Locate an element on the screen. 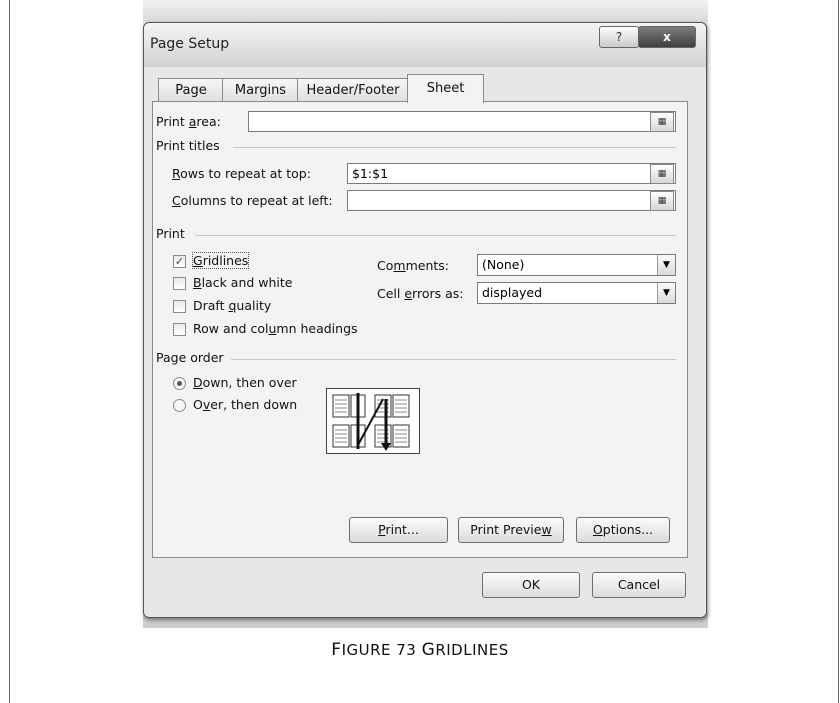  over-then-down-radio is located at coordinates (179, 405).